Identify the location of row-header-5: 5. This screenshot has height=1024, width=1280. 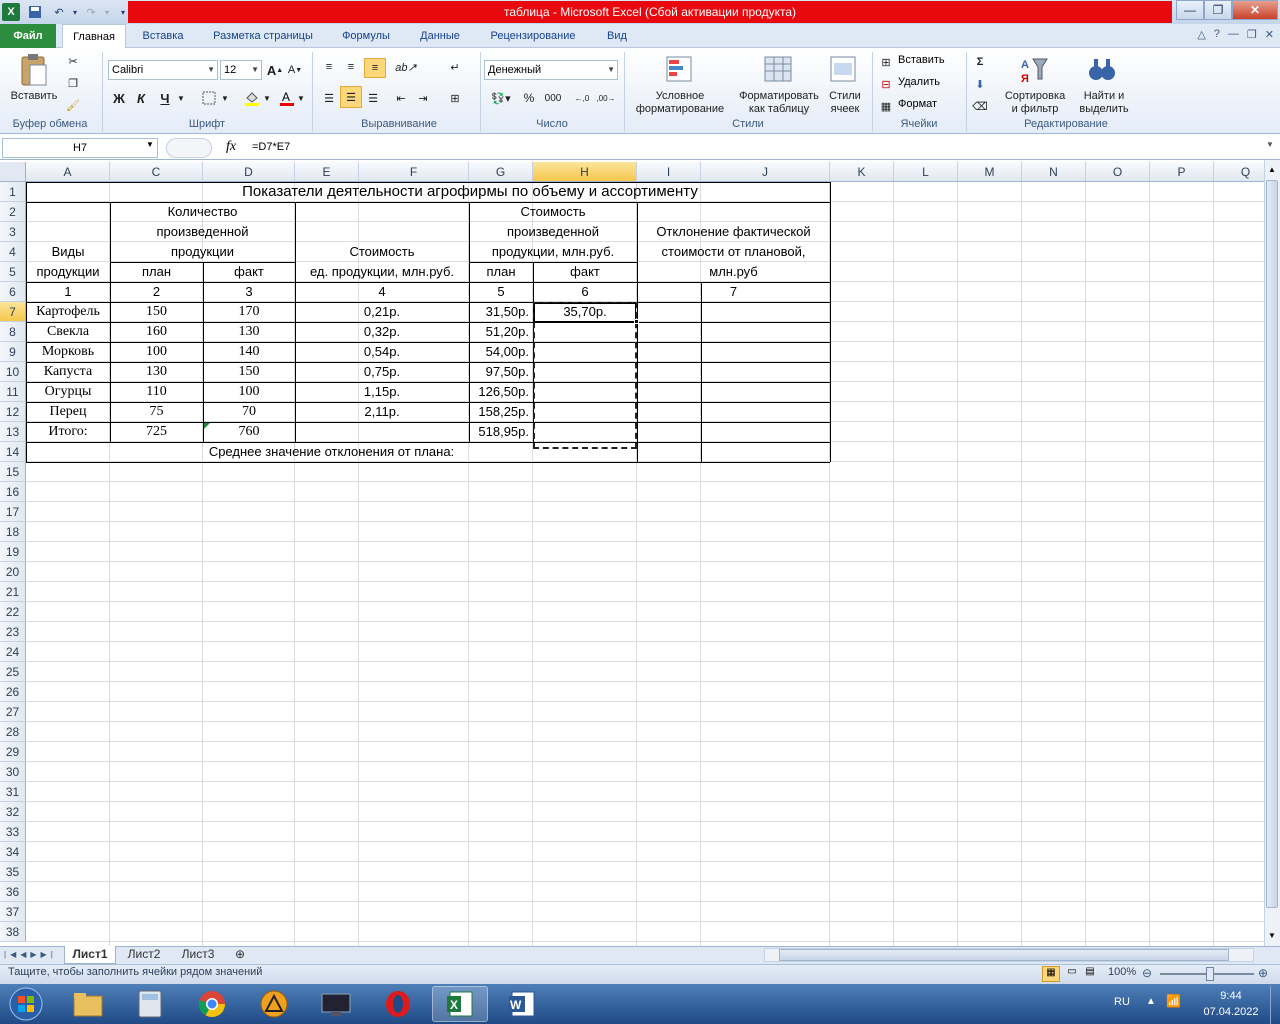
(13, 272).